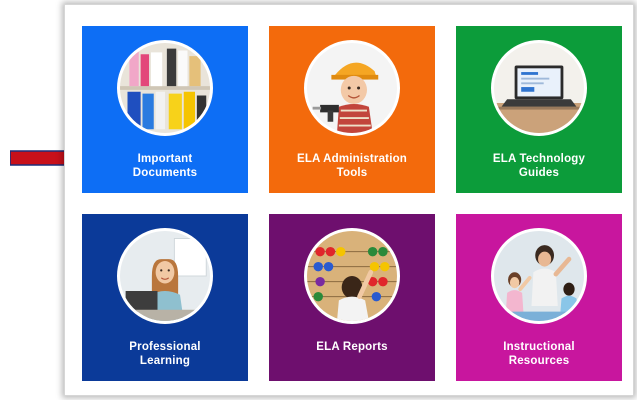 The width and height of the screenshot is (637, 400). I want to click on child-with-abacus-photo, so click(352, 276).